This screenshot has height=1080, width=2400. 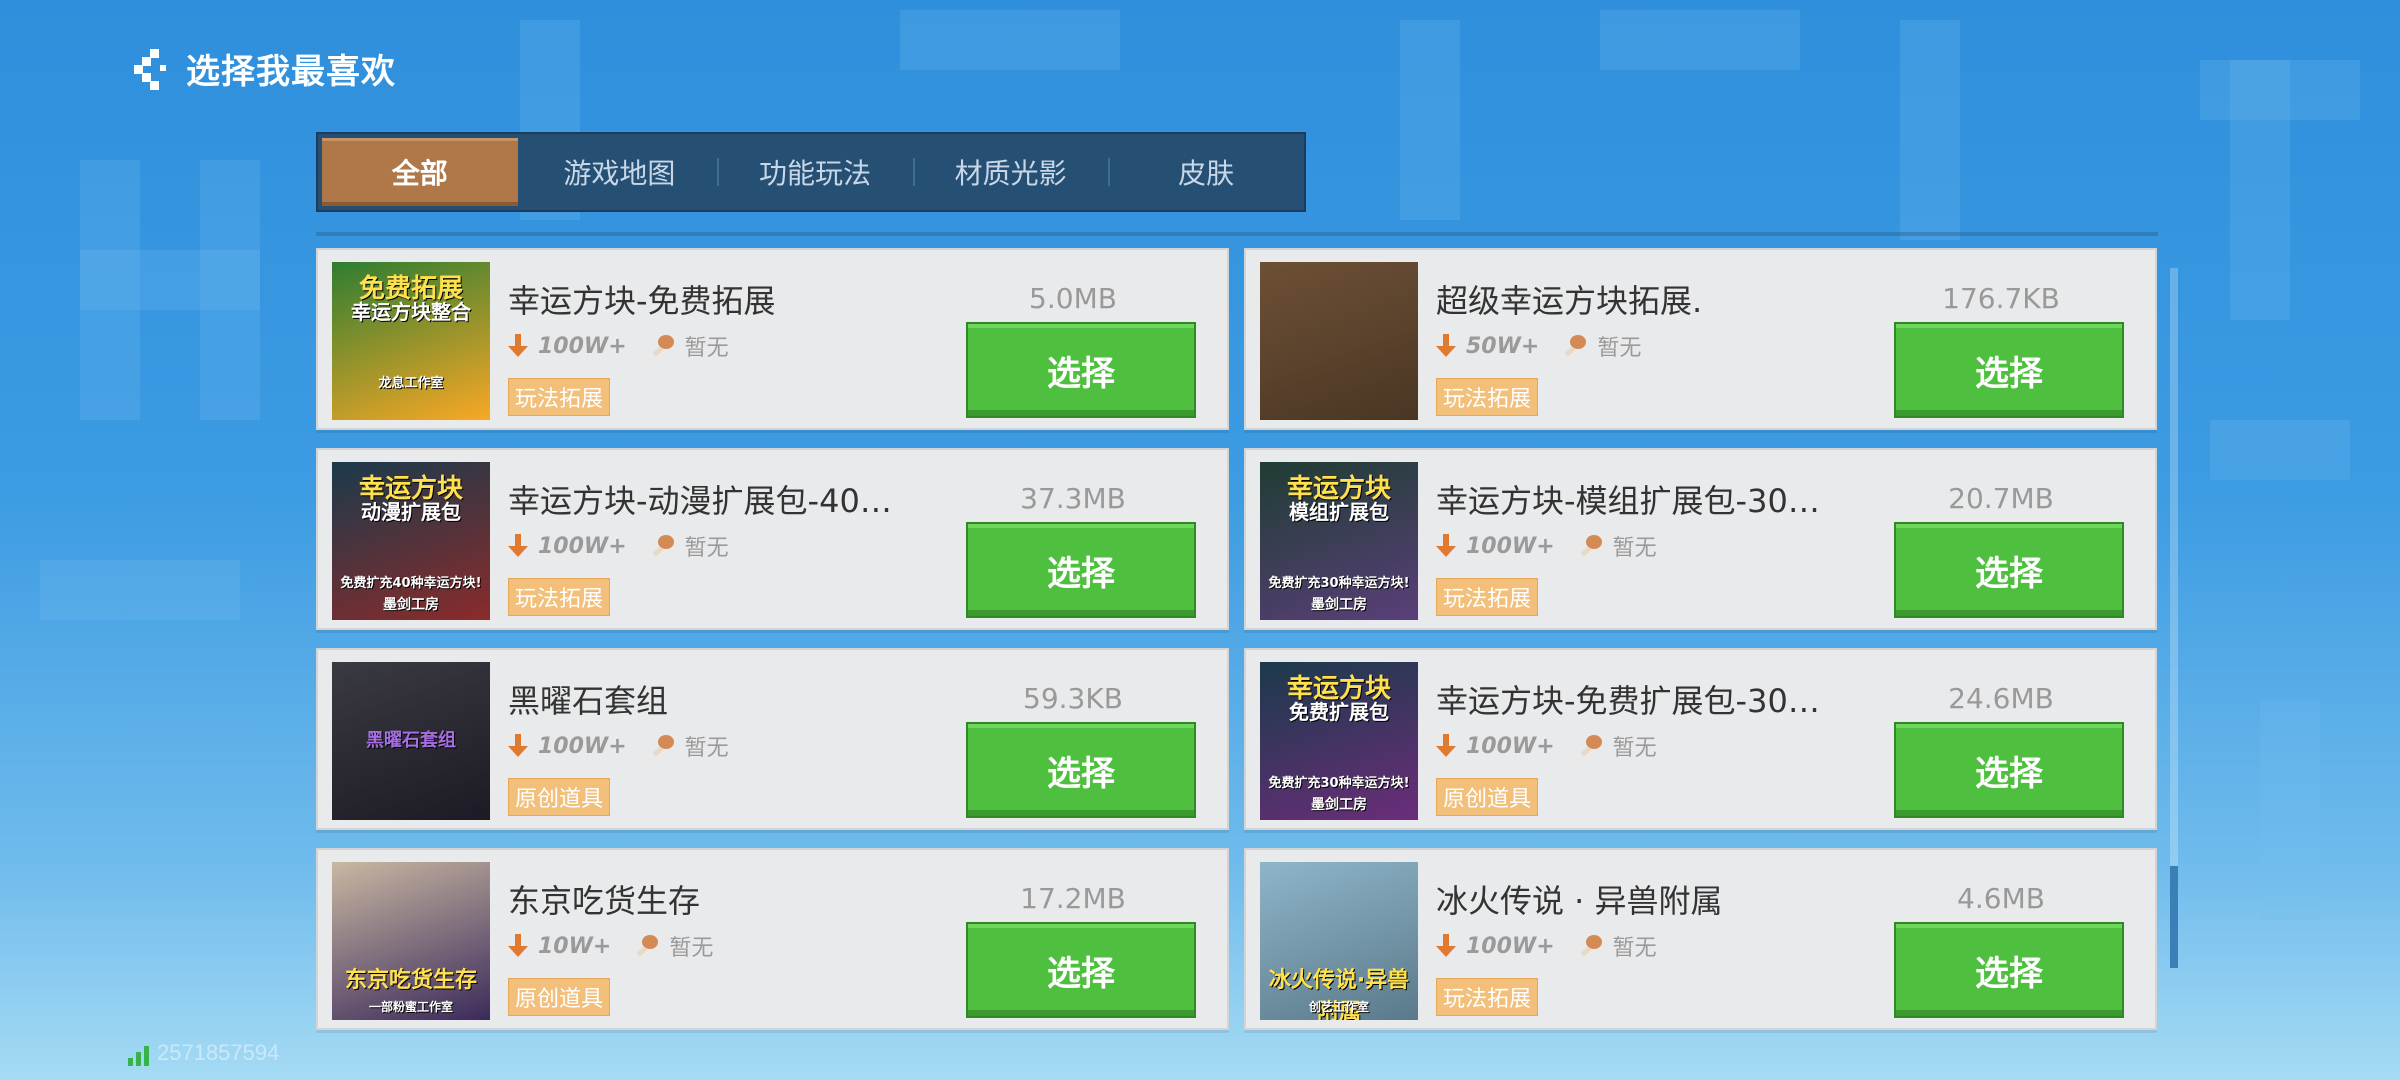 I want to click on file-size: 17.2MB, so click(x=1073, y=898).